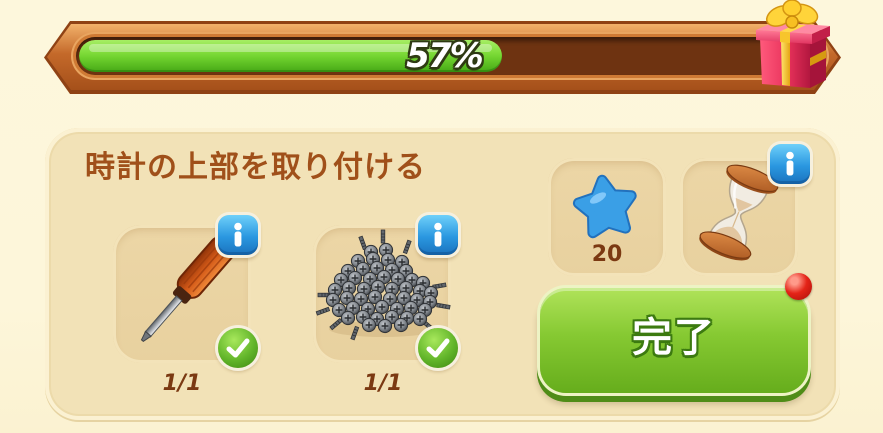 The image size is (883, 433). What do you see at coordinates (383, 383) in the screenshot?
I see `item-count-screws: 1/1` at bounding box center [383, 383].